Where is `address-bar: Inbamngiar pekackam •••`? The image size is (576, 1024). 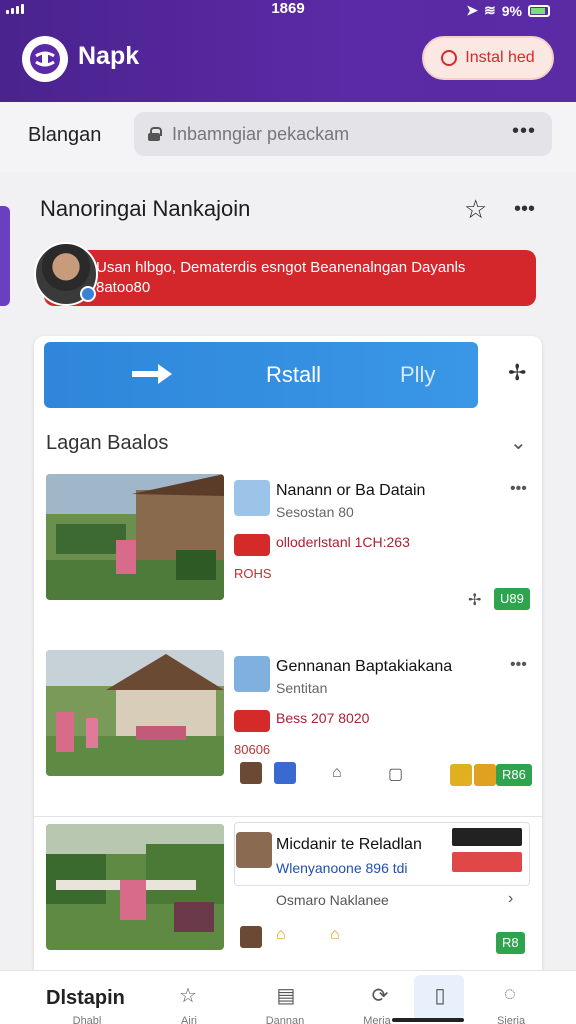
address-bar: Inbamngiar pekackam ••• is located at coordinates (343, 134).